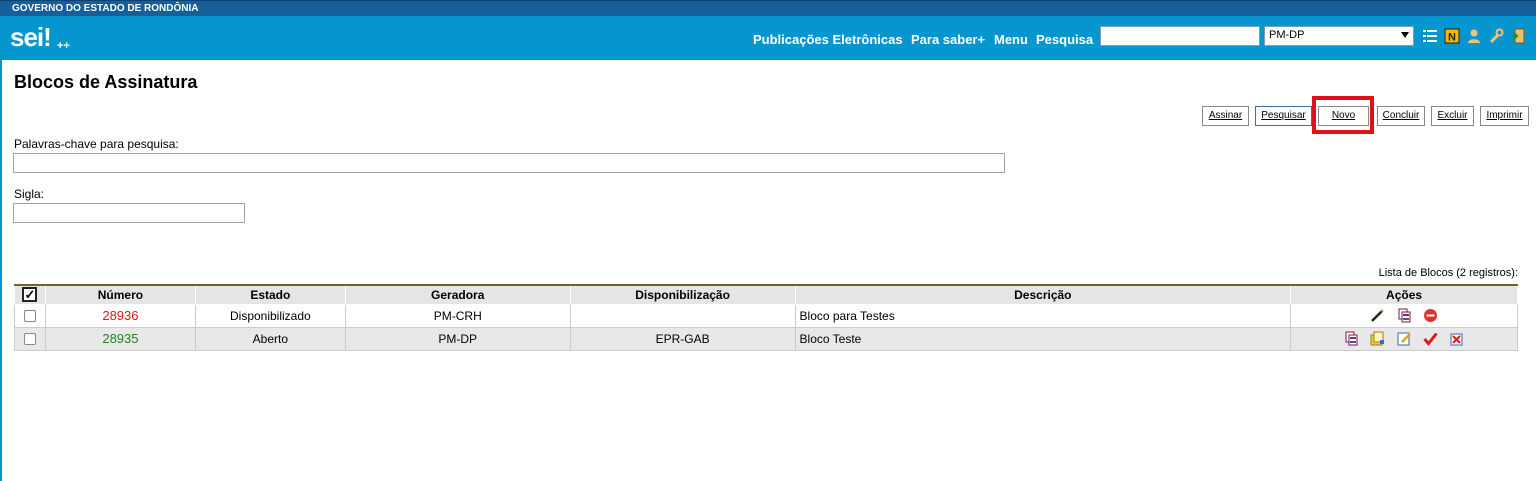 The width and height of the screenshot is (1536, 481). What do you see at coordinates (29, 194) in the screenshot?
I see `sigla-label: Sigla:` at bounding box center [29, 194].